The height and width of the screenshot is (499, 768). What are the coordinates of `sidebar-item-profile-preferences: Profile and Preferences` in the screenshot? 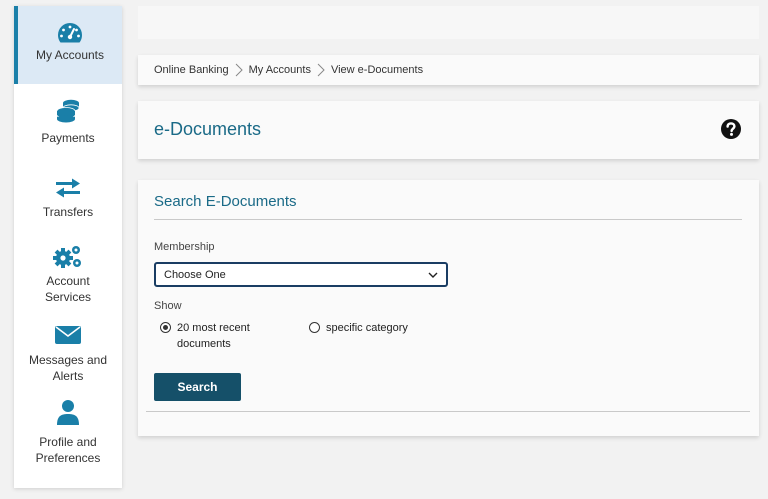 It's located at (68, 433).